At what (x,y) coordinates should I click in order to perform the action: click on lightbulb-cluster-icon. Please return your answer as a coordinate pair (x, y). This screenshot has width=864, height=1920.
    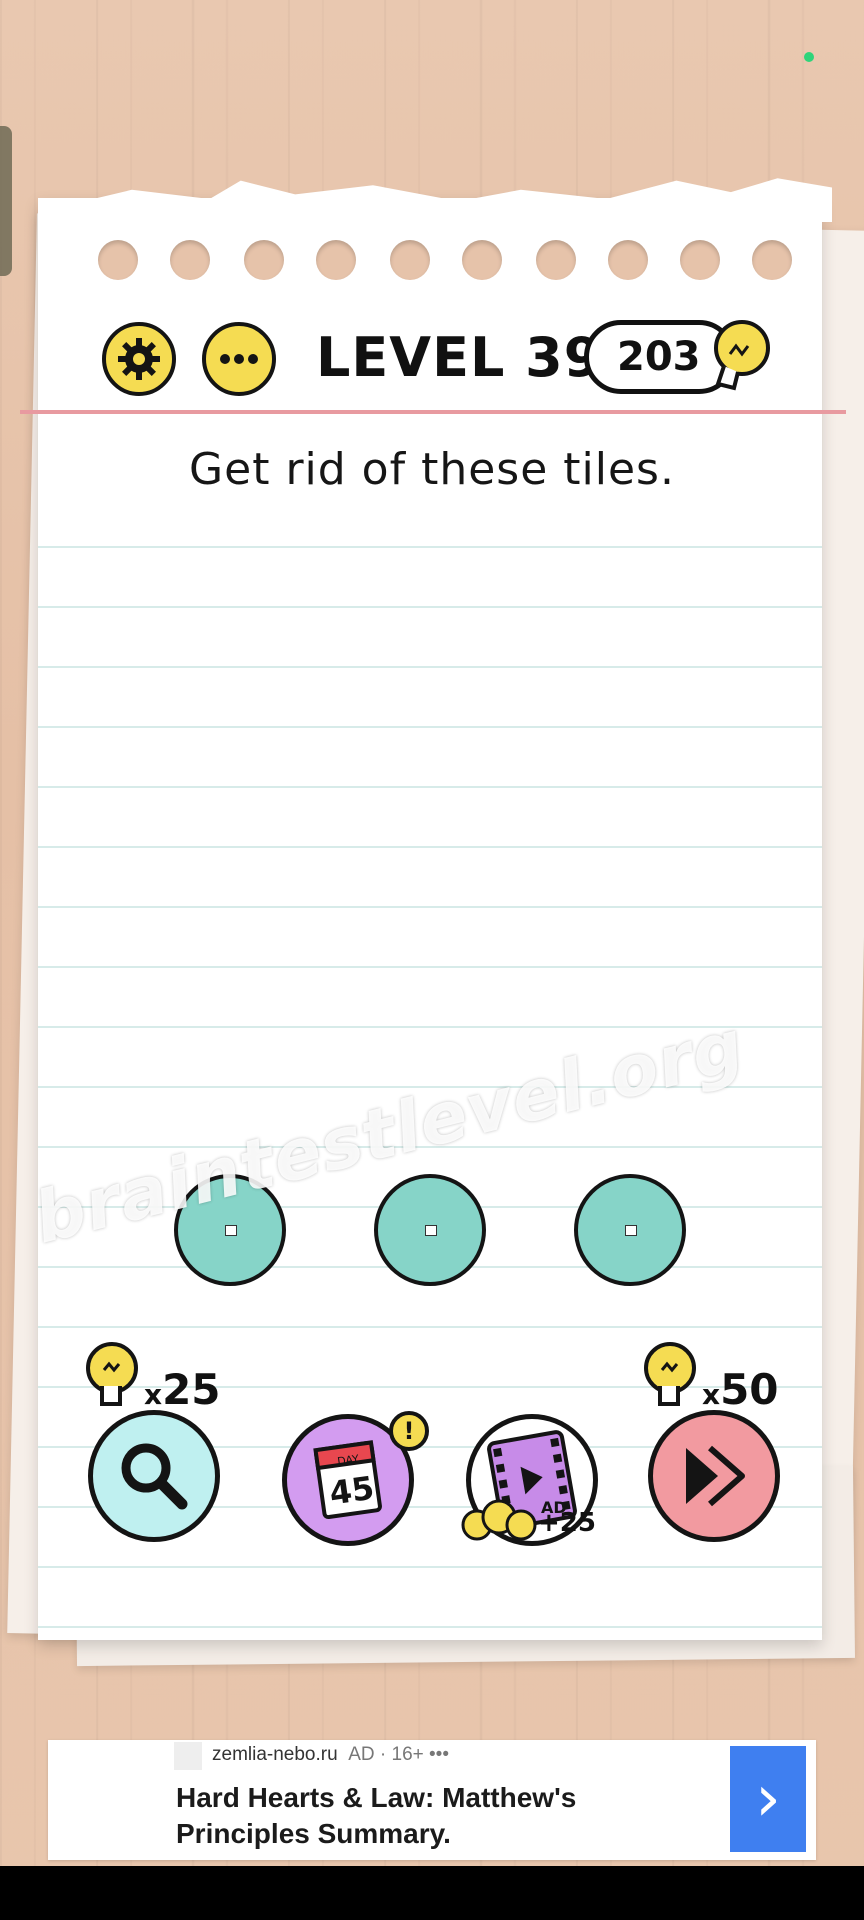
    Looking at the image, I should click on (499, 1520).